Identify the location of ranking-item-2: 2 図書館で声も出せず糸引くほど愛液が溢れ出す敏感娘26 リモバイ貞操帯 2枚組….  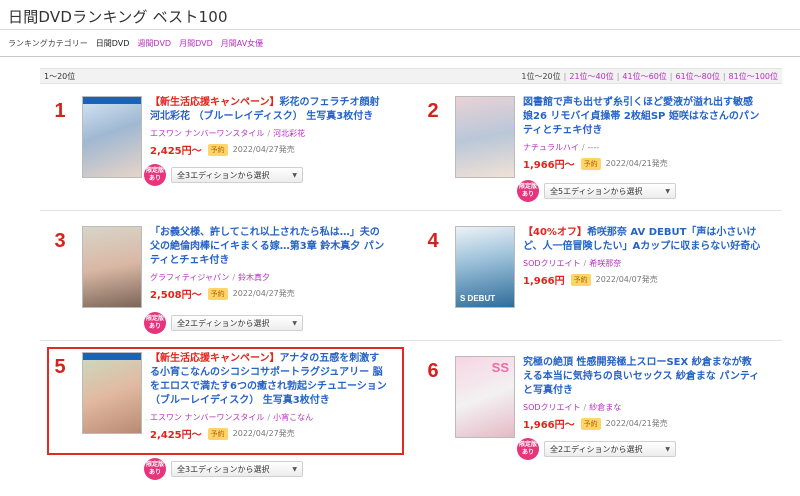
(589, 161).